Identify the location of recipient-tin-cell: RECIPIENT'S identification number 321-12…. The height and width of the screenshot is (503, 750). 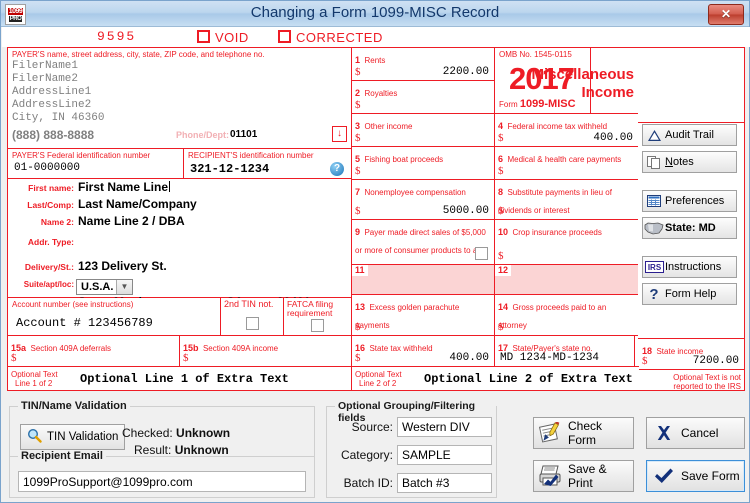
(268, 164).